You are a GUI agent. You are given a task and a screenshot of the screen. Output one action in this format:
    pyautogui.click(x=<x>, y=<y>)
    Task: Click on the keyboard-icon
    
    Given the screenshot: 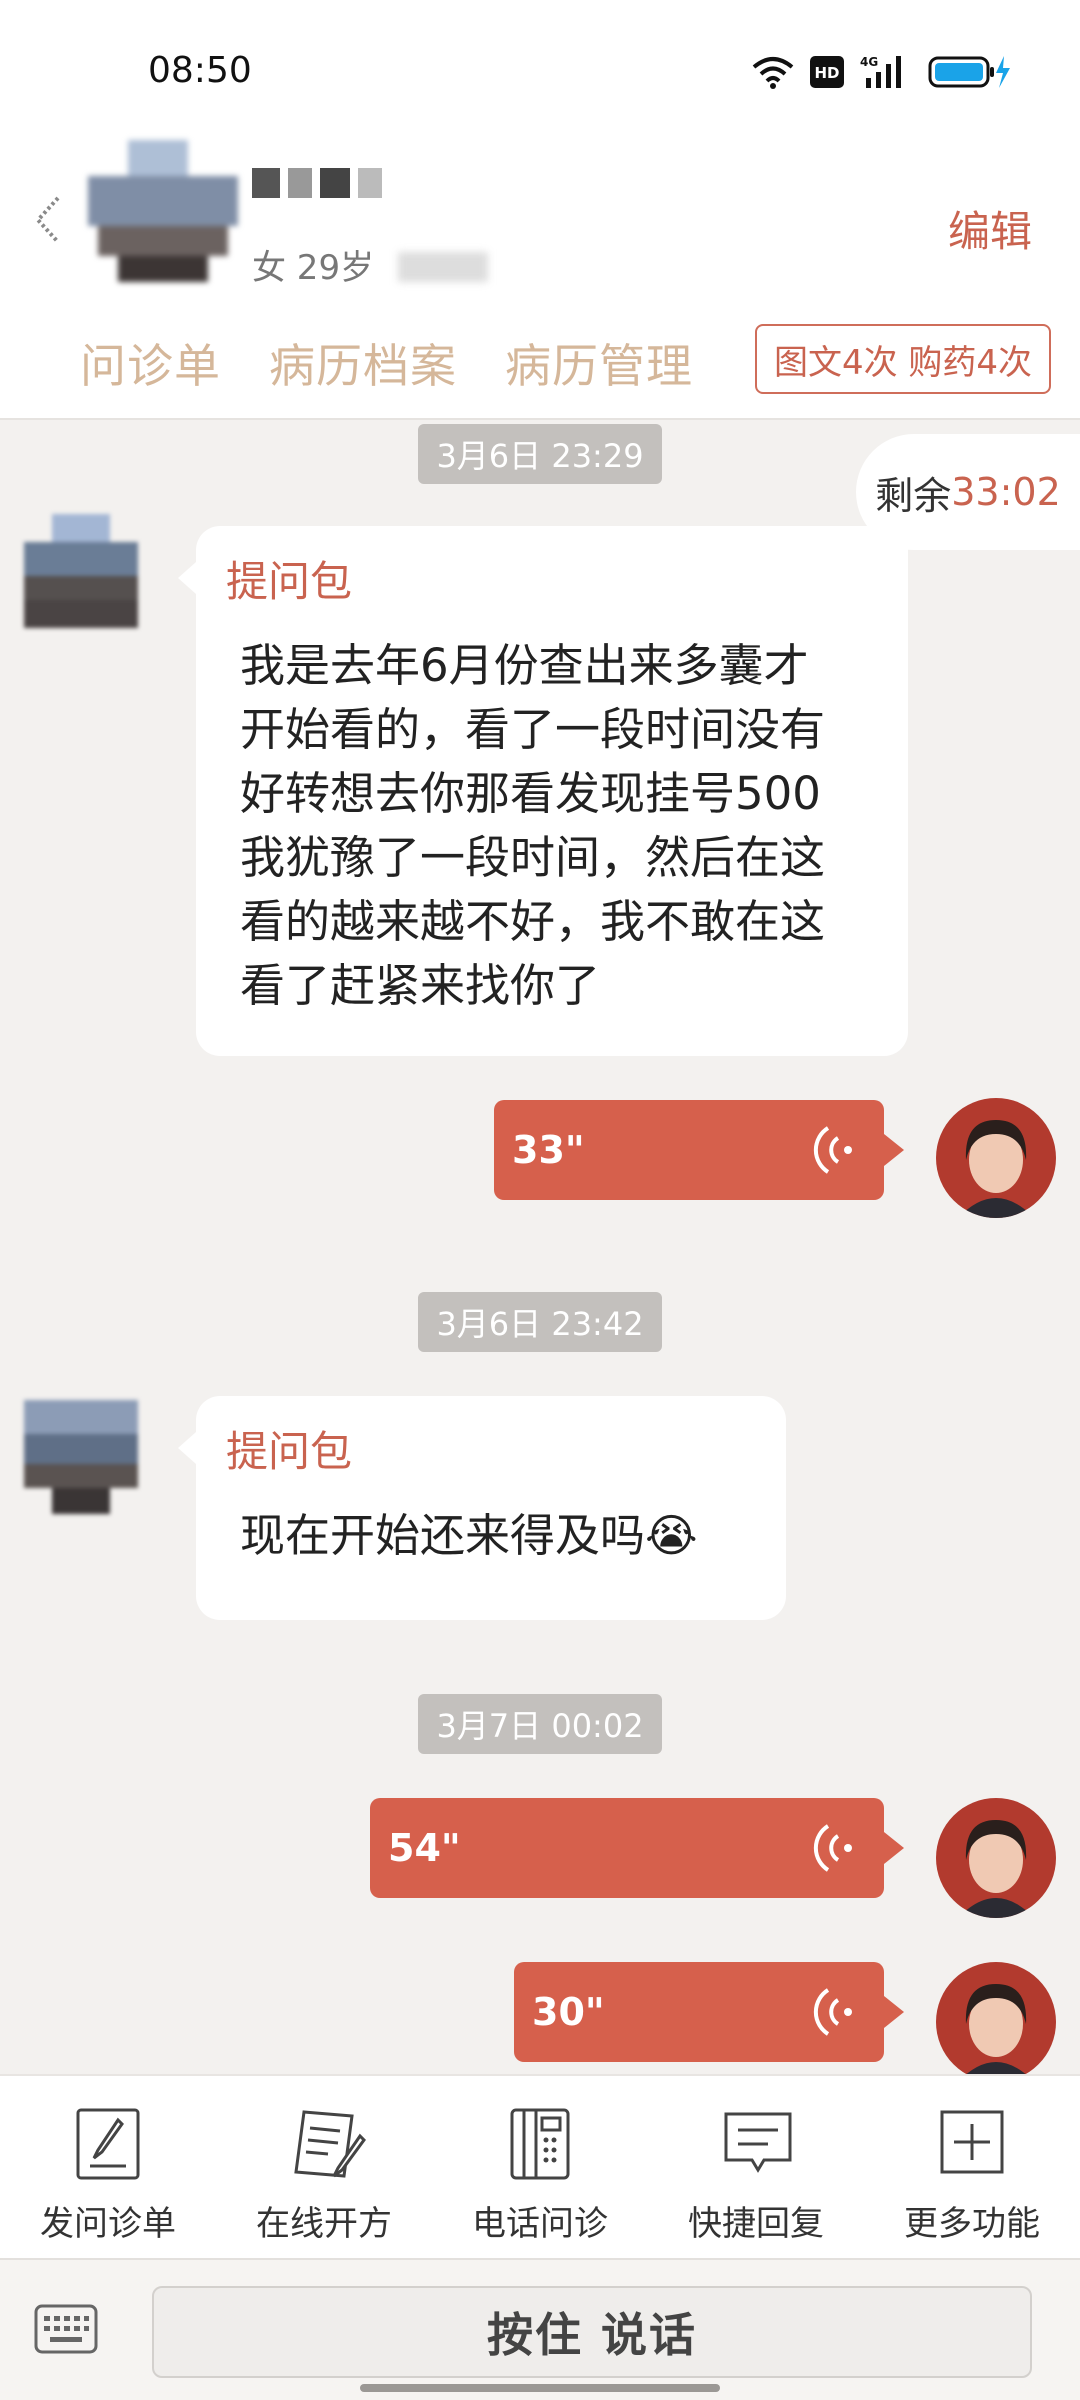 What is the action you would take?
    pyautogui.click(x=66, y=2329)
    